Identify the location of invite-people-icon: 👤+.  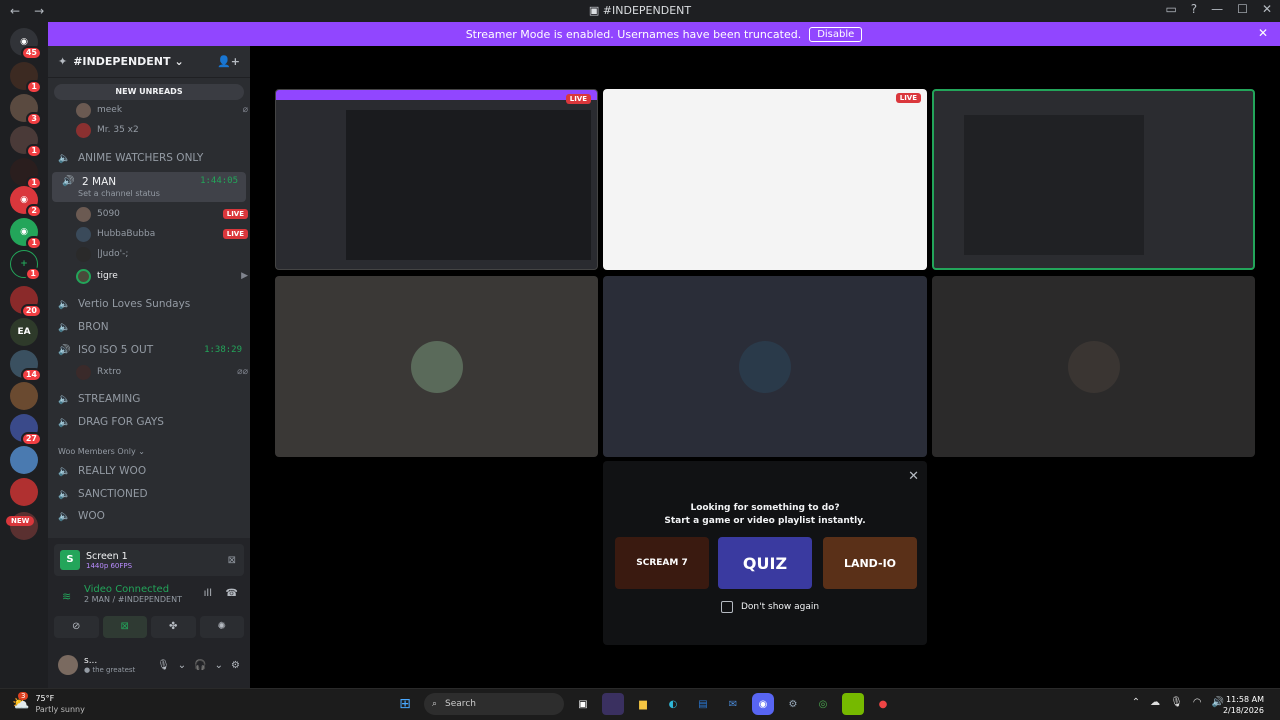
(228, 61).